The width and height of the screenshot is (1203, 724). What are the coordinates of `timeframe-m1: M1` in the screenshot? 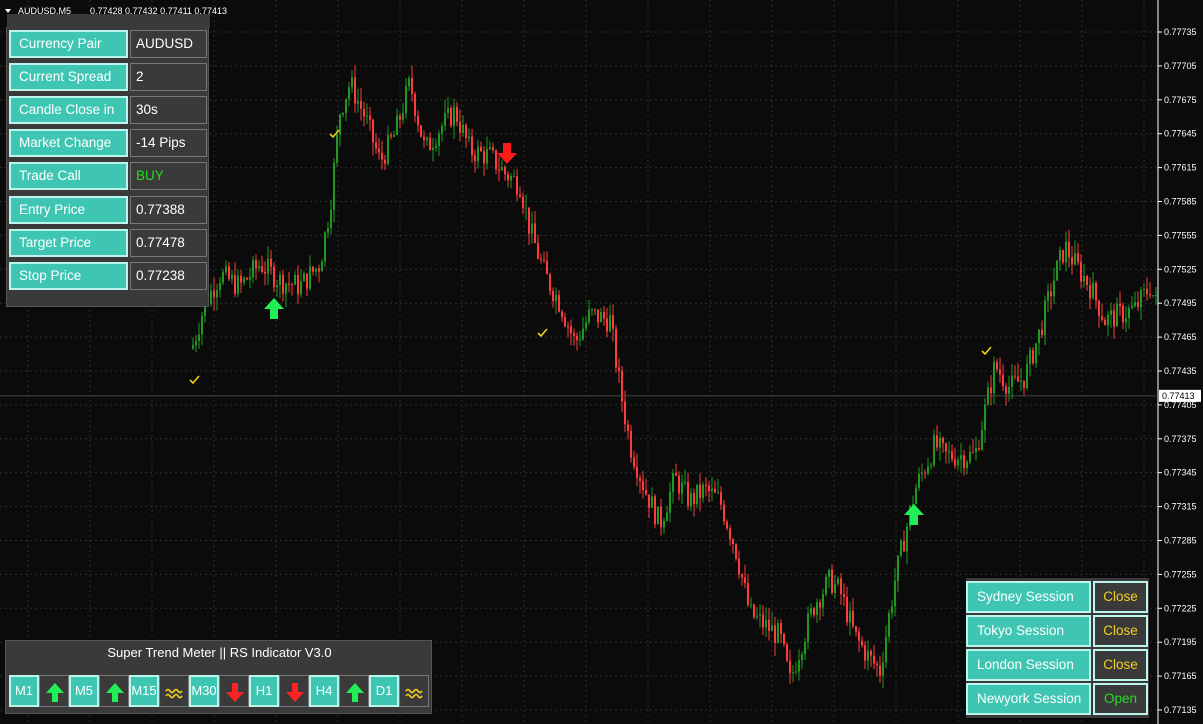 It's located at (24, 691).